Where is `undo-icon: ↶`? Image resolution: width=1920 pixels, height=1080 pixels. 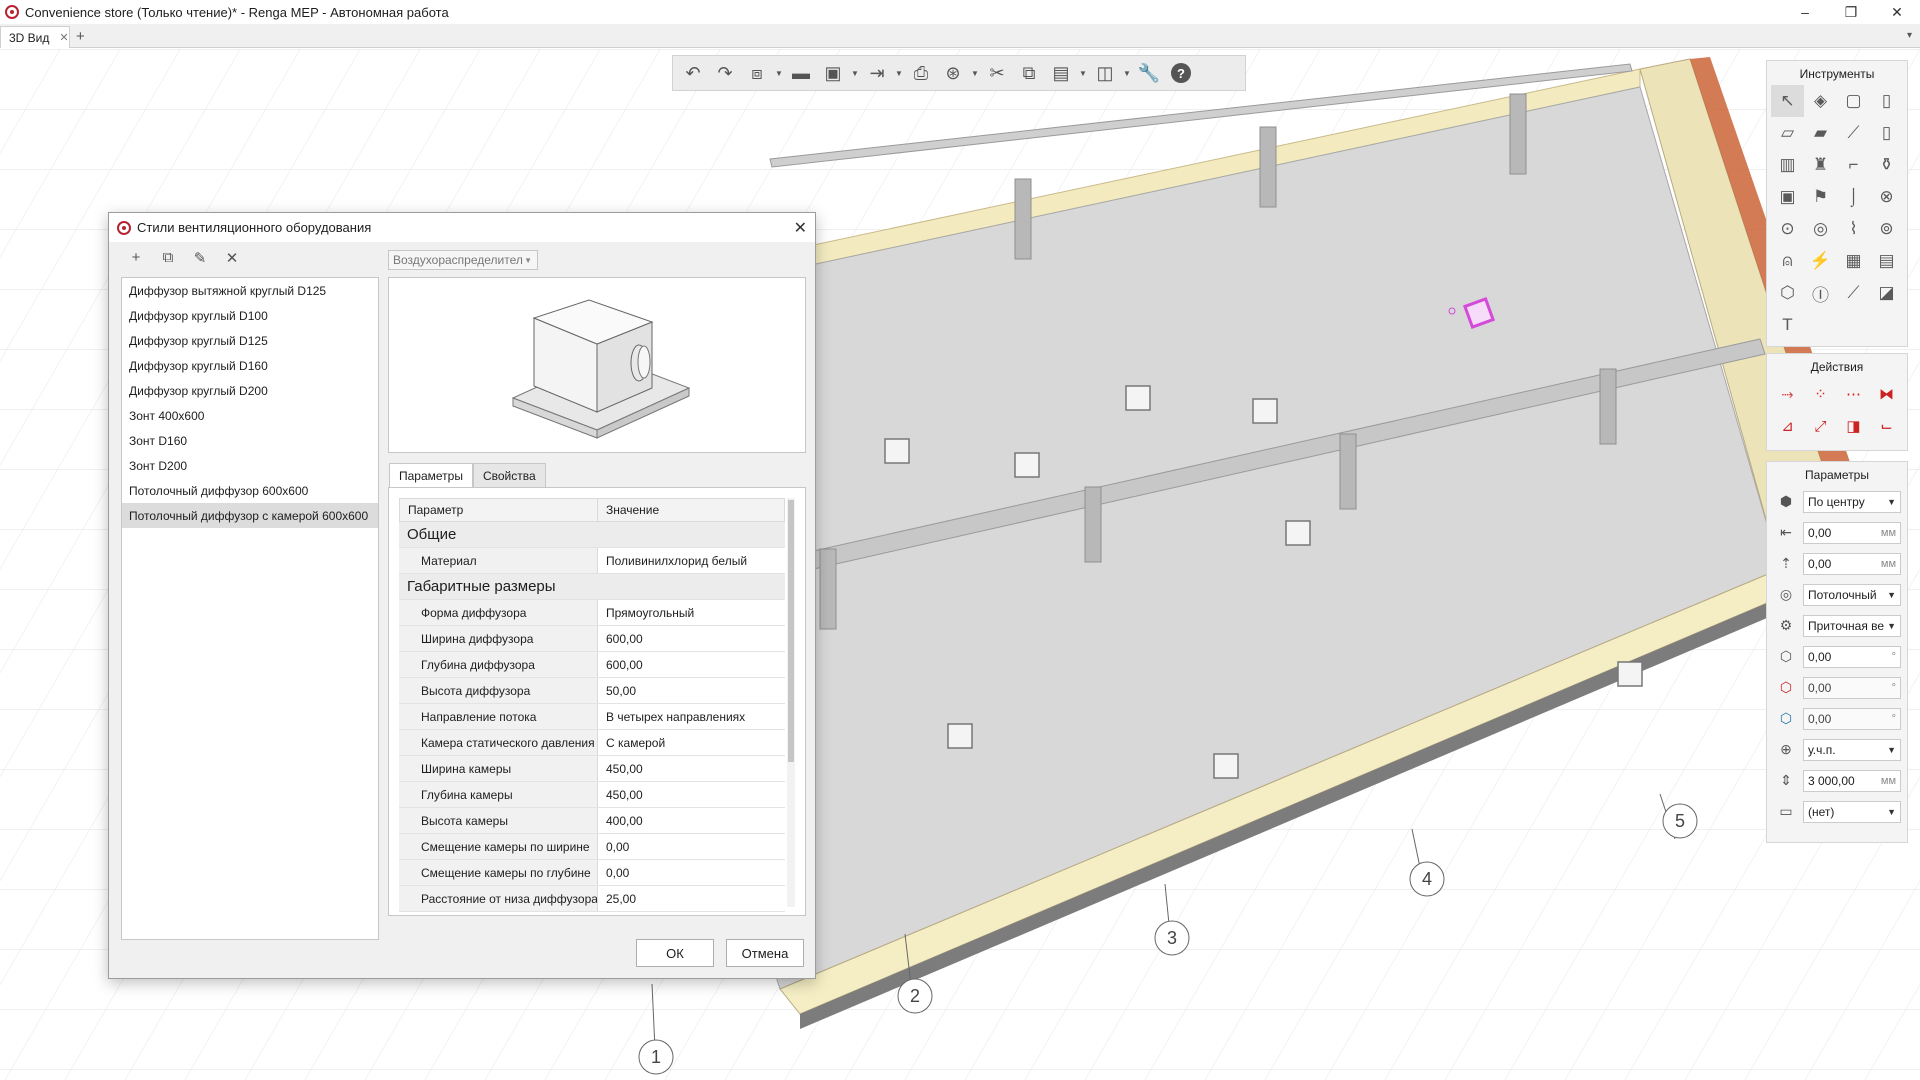 undo-icon: ↶ is located at coordinates (693, 73).